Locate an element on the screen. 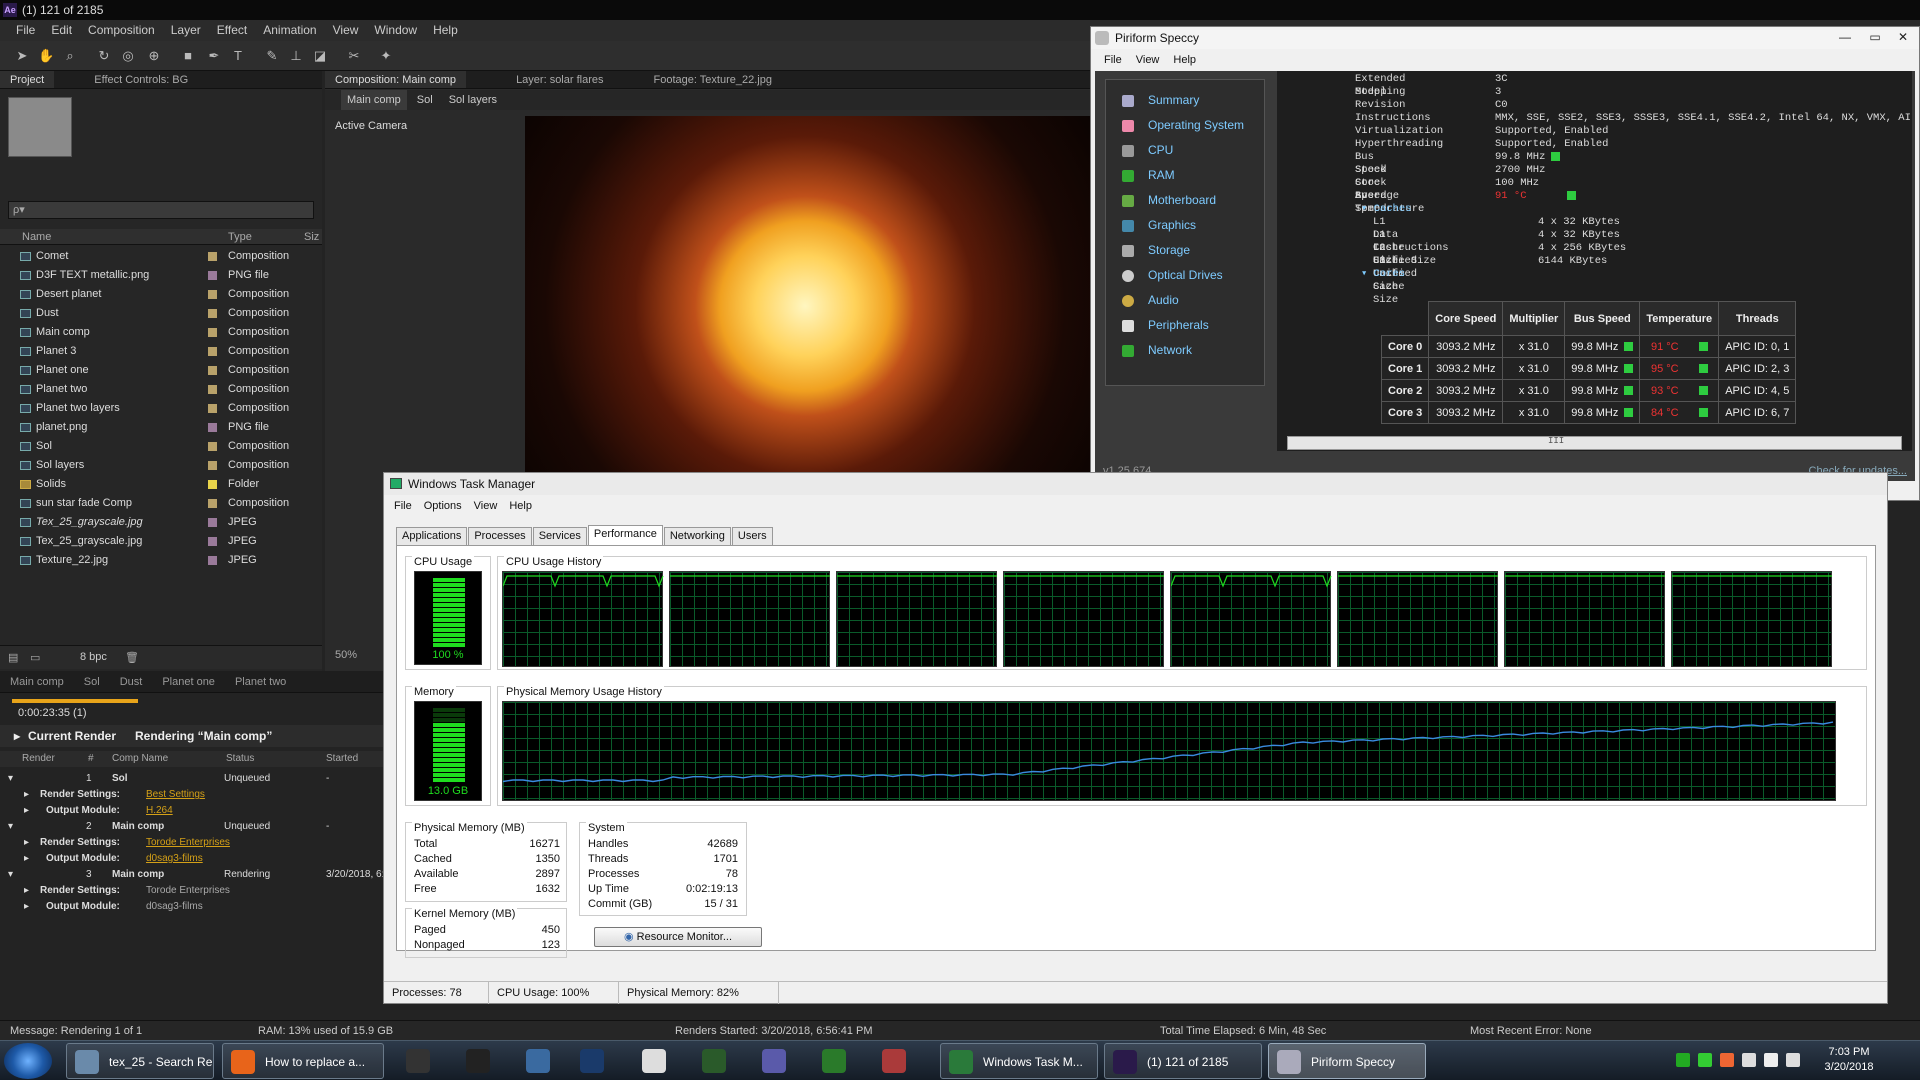  render-item: ▾ 2 Main comp Unqueued - is located at coordinates (192, 827).